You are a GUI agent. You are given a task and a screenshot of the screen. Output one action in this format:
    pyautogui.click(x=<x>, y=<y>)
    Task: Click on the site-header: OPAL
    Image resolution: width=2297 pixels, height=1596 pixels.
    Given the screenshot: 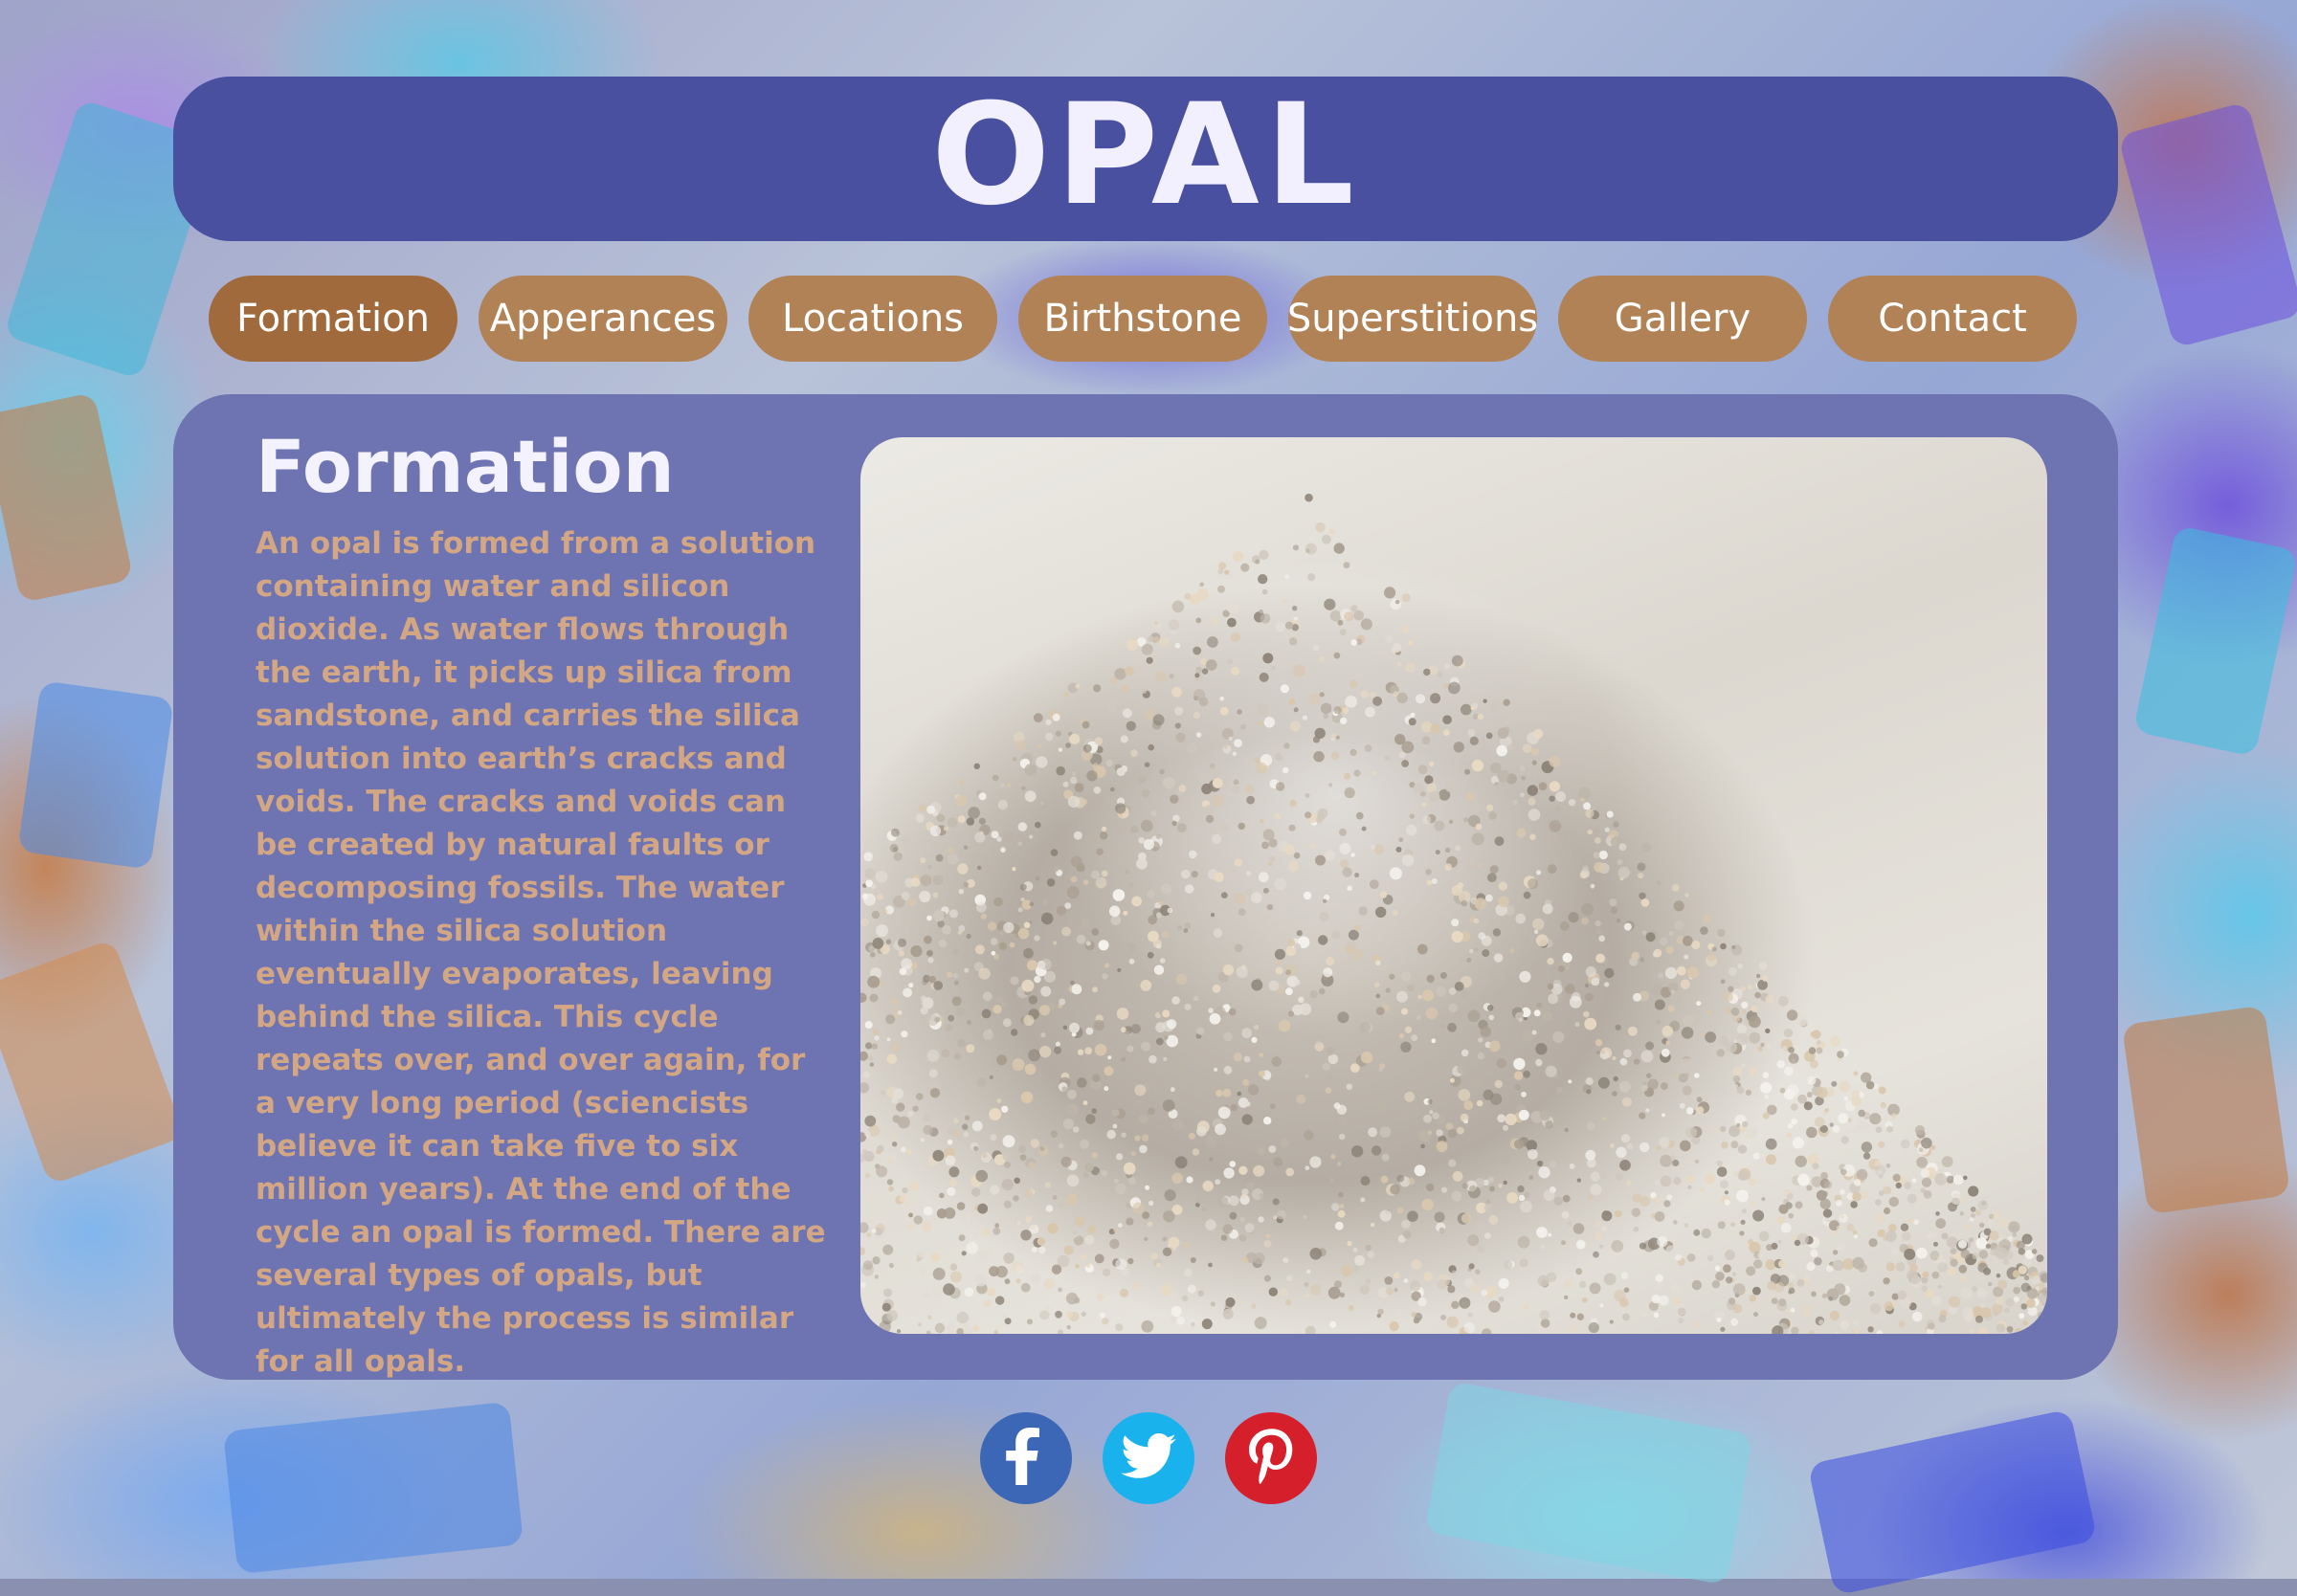 What is the action you would take?
    pyautogui.click(x=1145, y=159)
    